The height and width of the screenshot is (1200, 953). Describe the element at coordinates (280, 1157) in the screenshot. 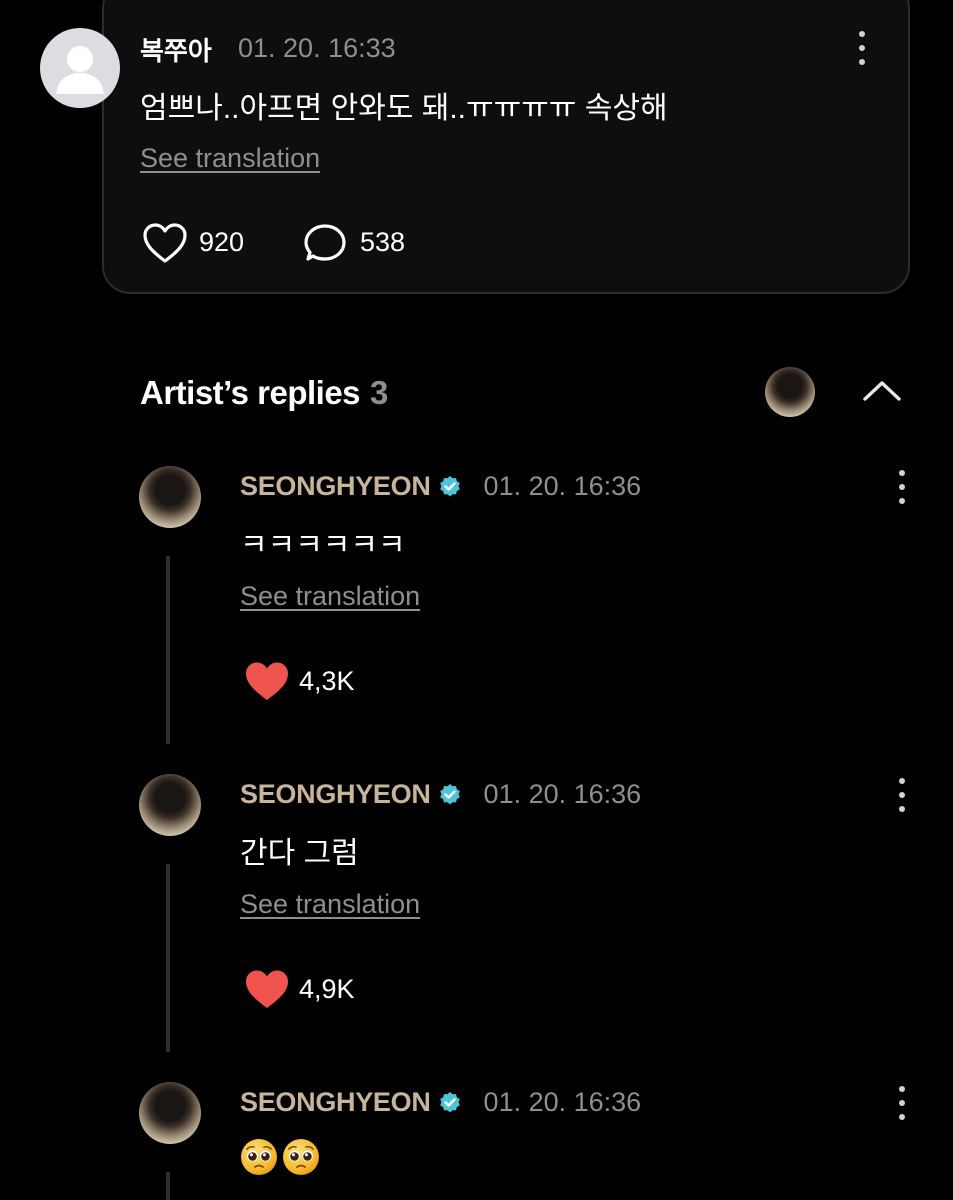

I see `reply-emoji-text` at that location.